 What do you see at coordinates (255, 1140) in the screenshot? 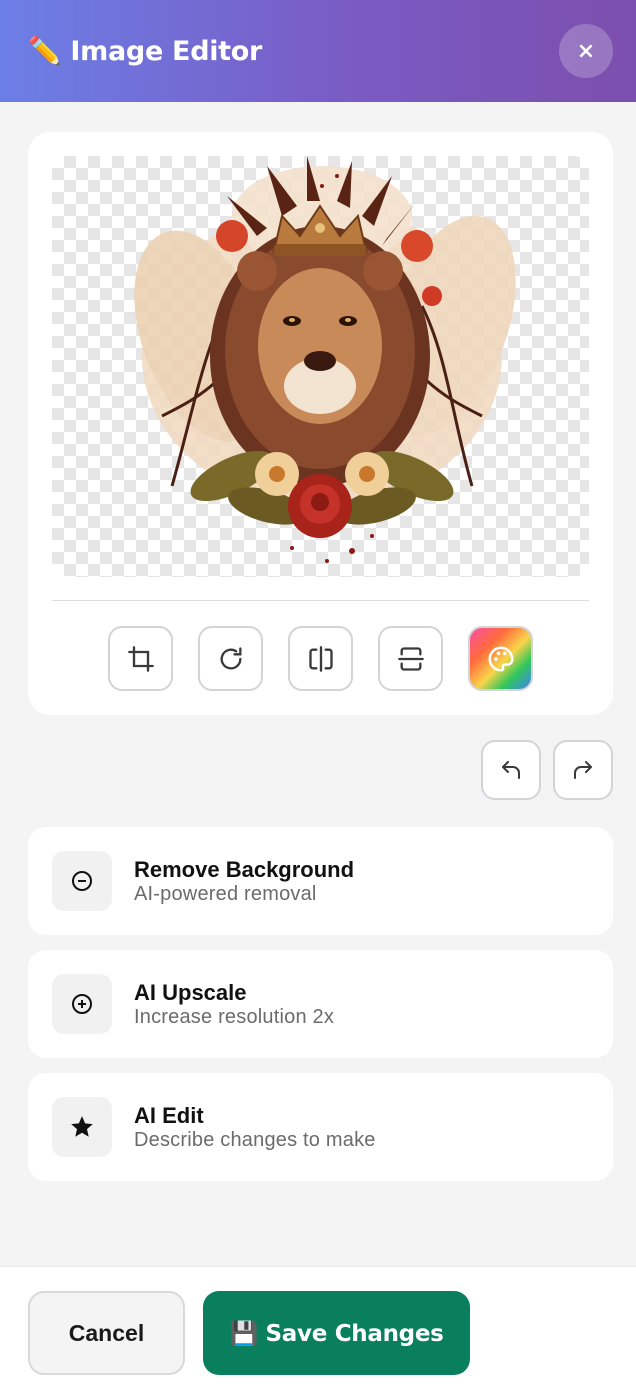
I see `action-subtitle: Describe changes to make` at bounding box center [255, 1140].